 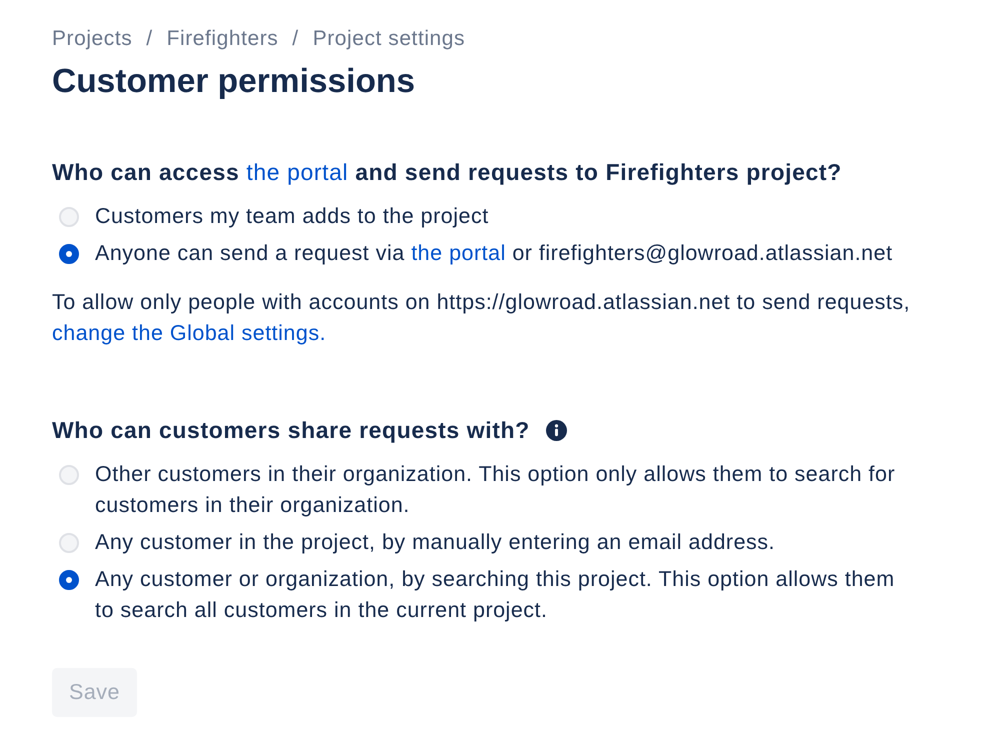 I want to click on option-label: Any customer or organization, by searching this project. This option allows them to search all customers in the current project., so click(x=501, y=595).